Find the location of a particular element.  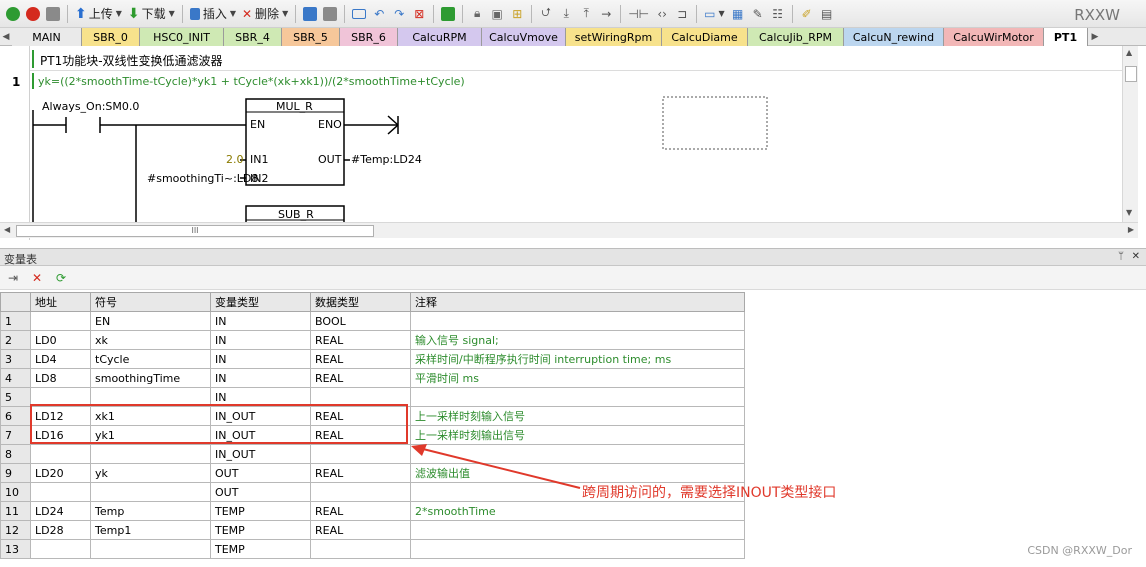

row-number: 2 is located at coordinates (15, 340).